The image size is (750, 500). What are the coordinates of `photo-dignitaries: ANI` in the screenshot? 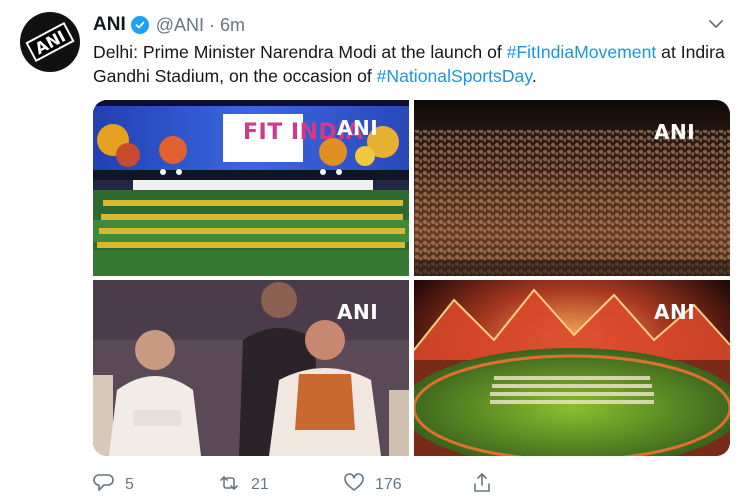 It's located at (251, 368).